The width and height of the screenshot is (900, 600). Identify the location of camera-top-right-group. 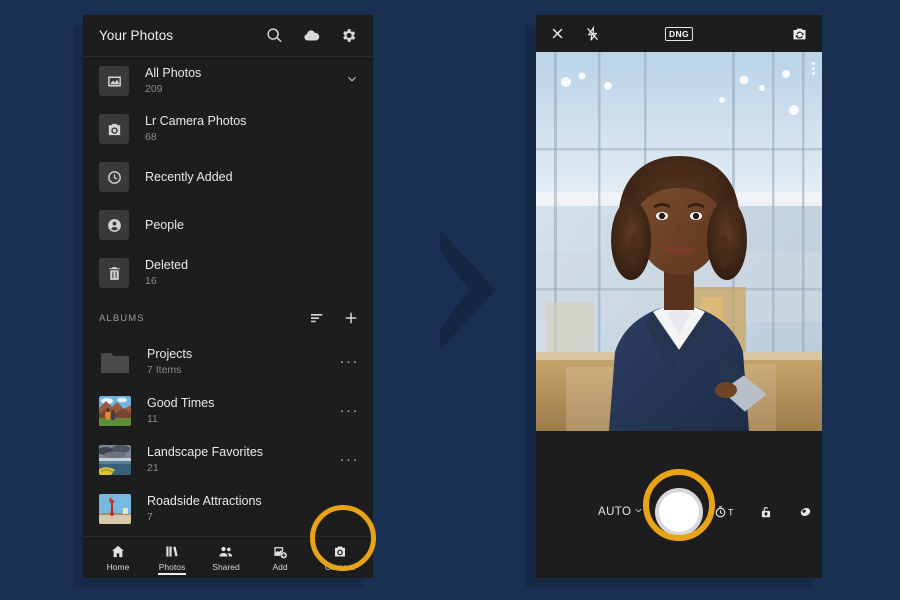
(799, 34).